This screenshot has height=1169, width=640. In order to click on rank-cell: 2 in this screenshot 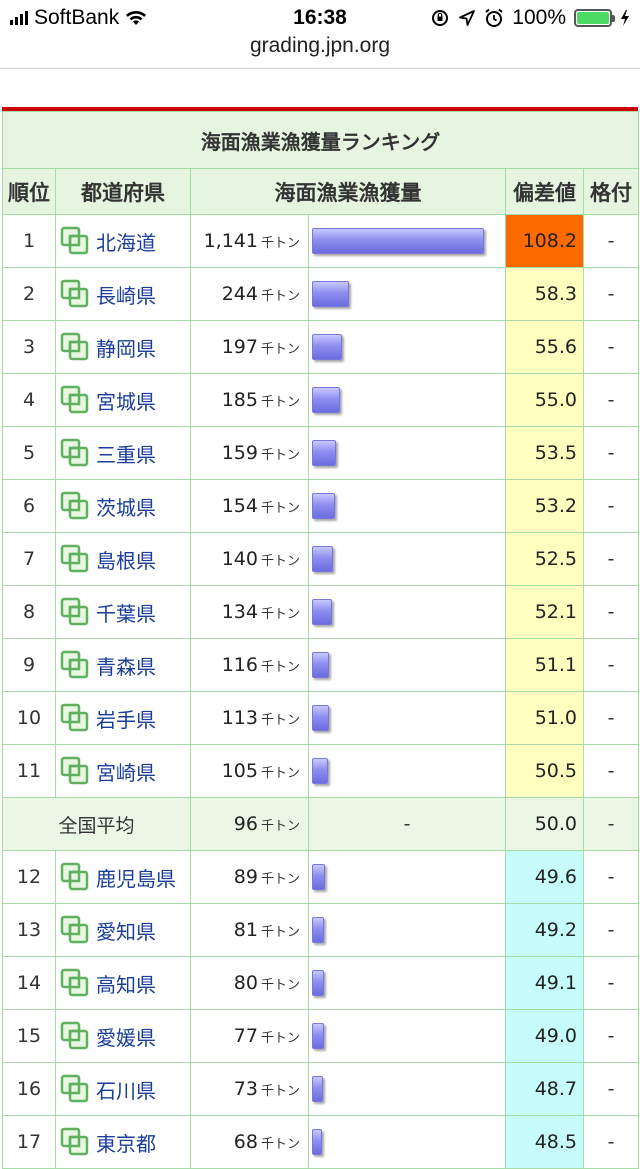, I will do `click(29, 294)`.